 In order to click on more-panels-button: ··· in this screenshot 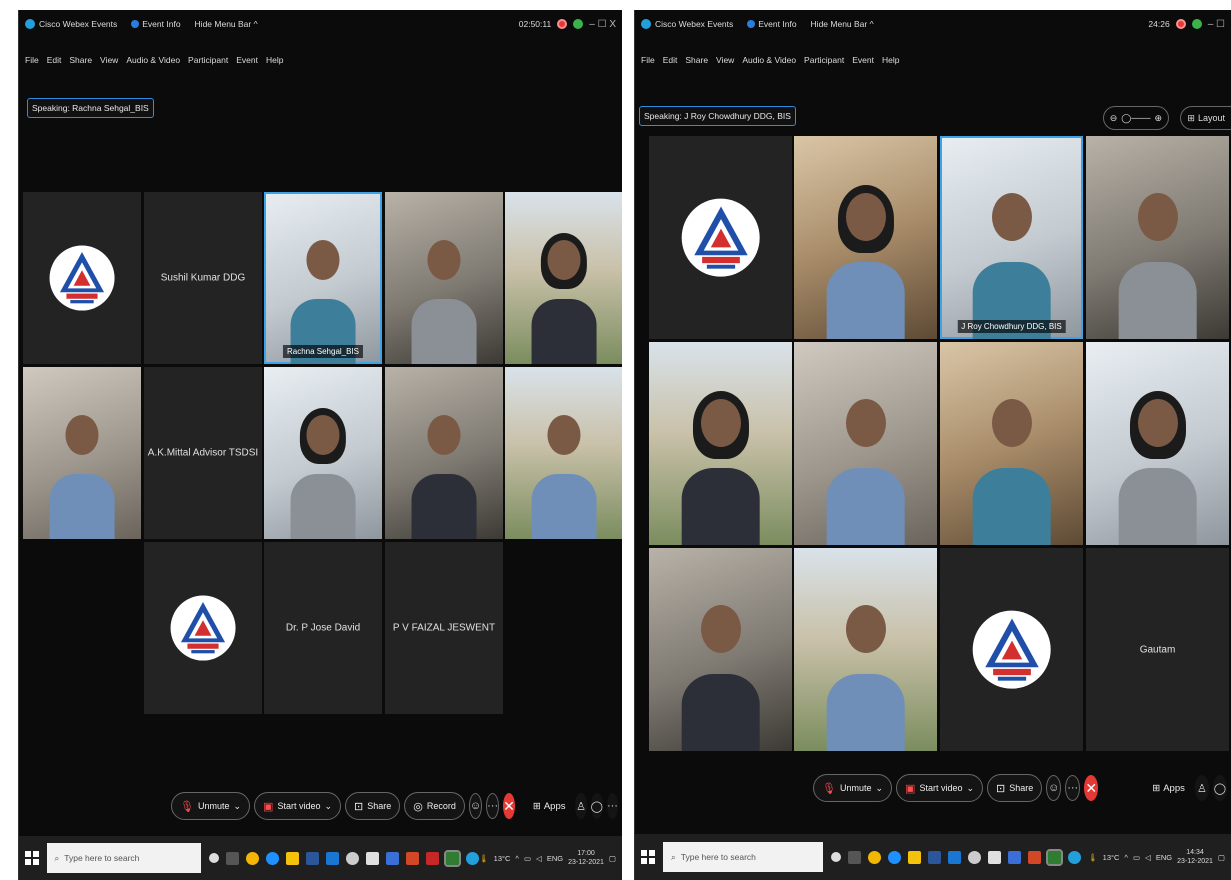, I will do `click(612, 806)`.